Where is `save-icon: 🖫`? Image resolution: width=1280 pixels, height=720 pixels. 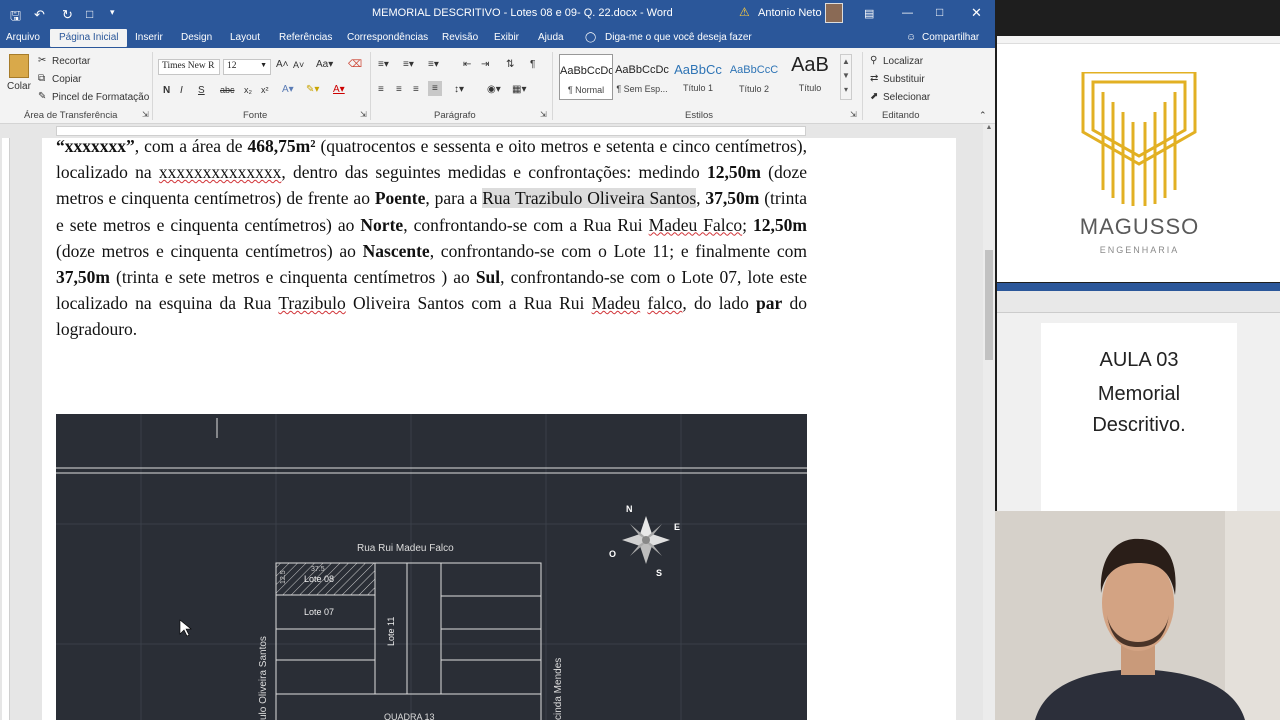
save-icon: 🖫 is located at coordinates (15, 18).